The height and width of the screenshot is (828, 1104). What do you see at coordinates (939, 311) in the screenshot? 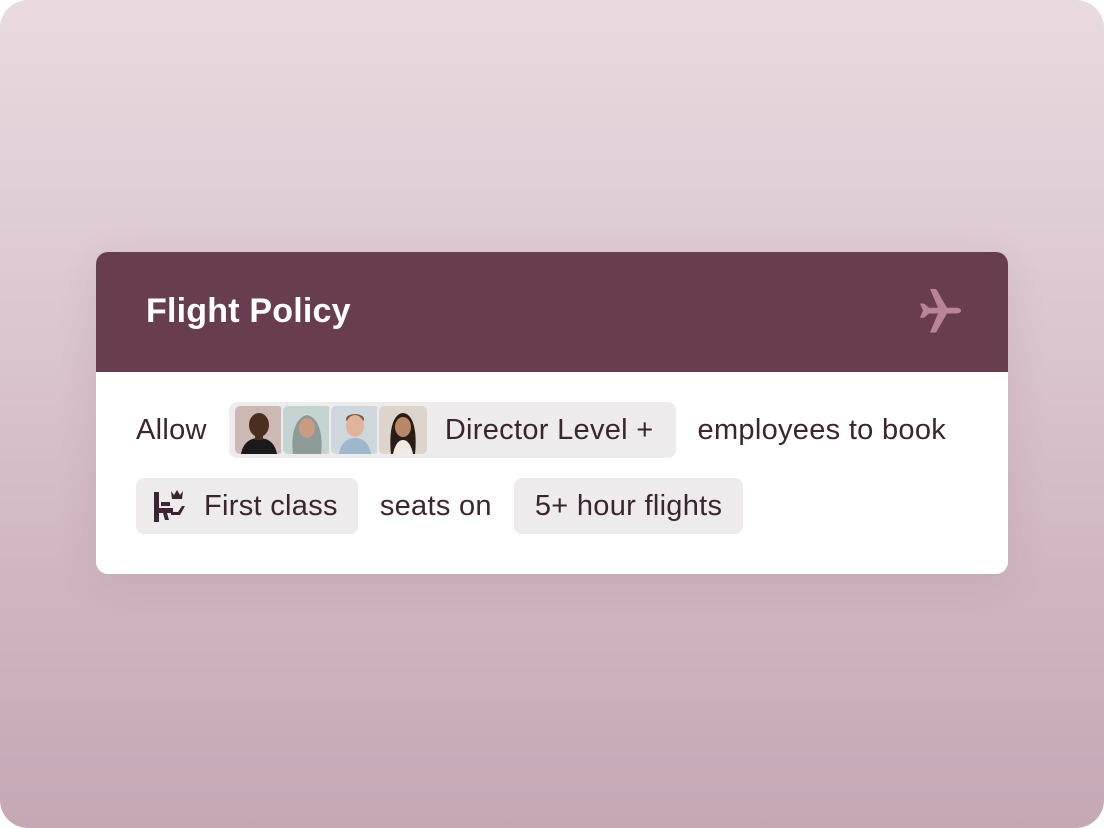
I see `airplane-icon` at bounding box center [939, 311].